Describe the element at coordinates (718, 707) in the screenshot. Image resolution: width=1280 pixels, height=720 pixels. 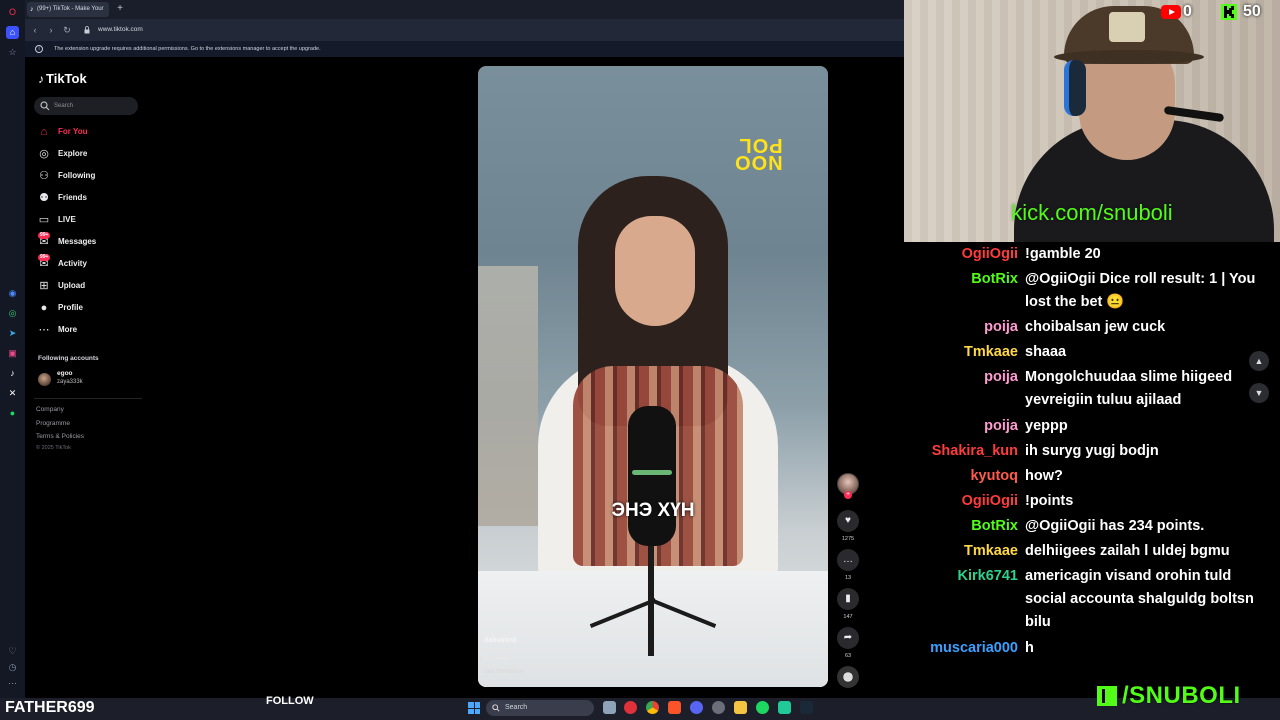
I see `obs-icon` at that location.